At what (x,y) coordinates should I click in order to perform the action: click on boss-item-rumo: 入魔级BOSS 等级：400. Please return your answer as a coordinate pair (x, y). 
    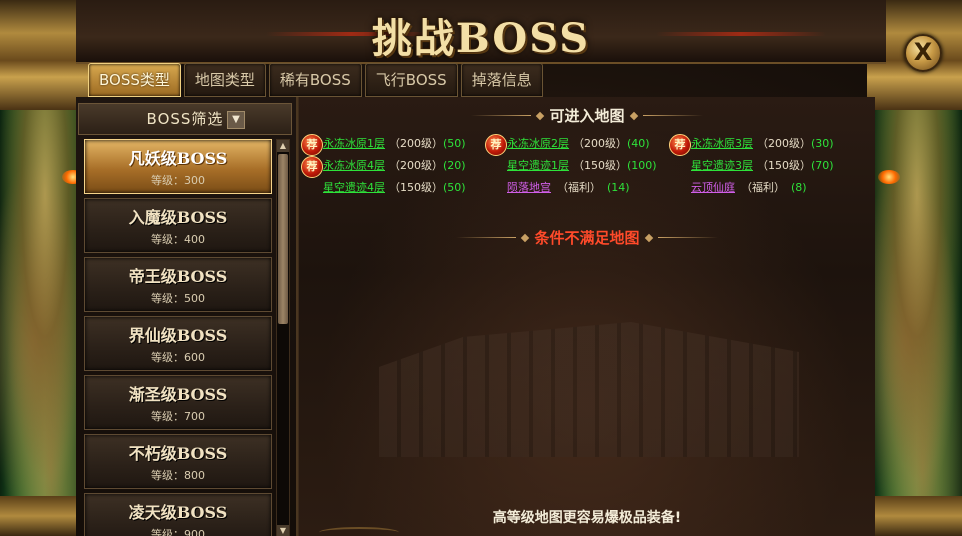
    Looking at the image, I should click on (178, 225).